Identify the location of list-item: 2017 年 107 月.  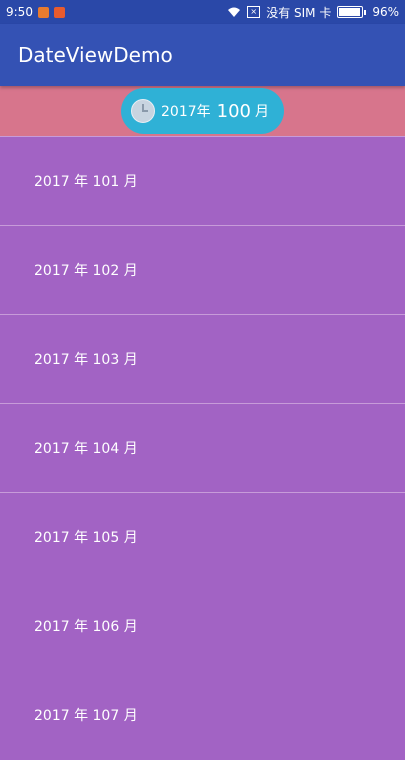
(202, 715).